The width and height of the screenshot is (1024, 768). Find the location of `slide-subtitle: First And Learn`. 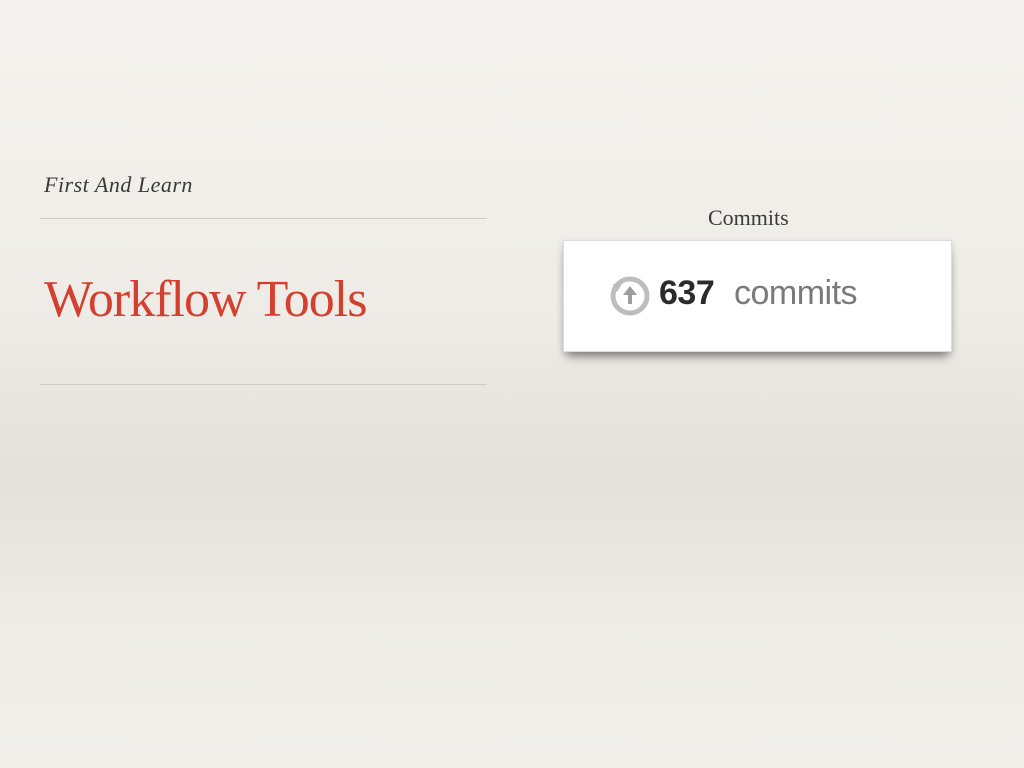

slide-subtitle: First And Learn is located at coordinates (118, 184).